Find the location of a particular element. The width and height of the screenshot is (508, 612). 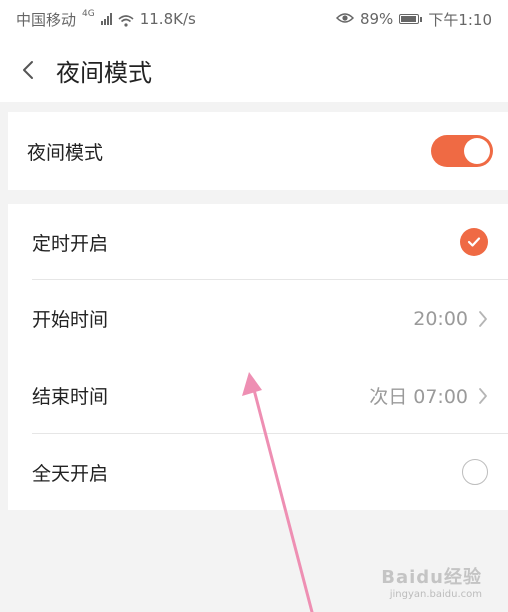

network-speed: 11.8K/s is located at coordinates (167, 19).